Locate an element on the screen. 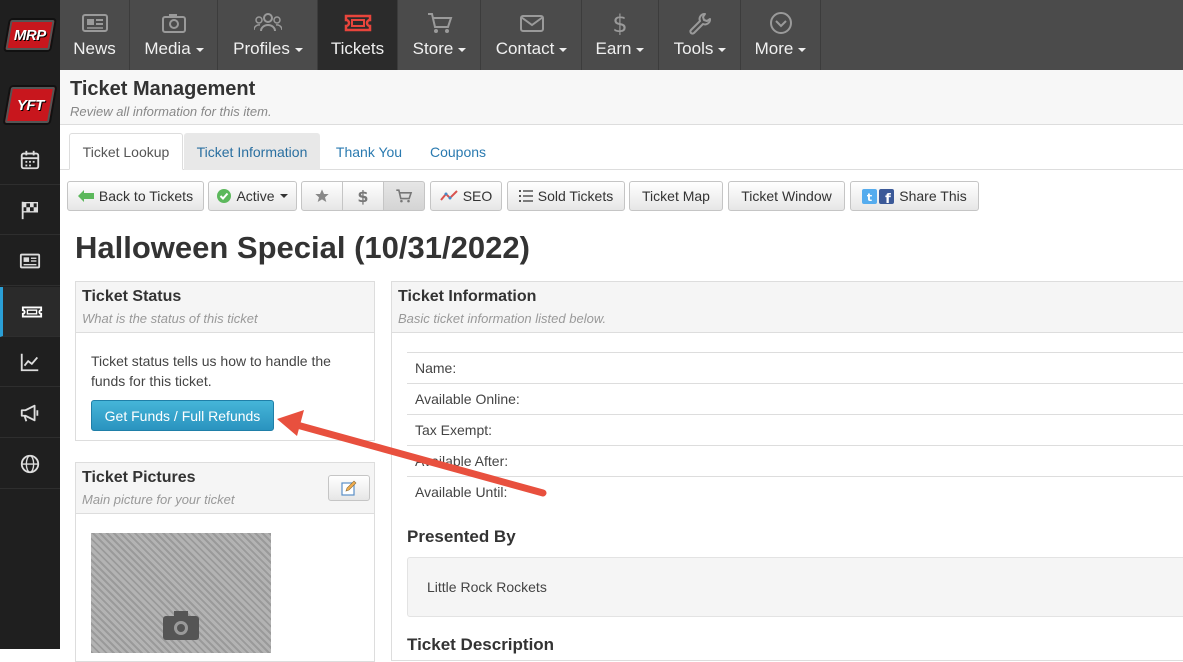  ticket-information-subtitle: Basic ticket information listed below. is located at coordinates (502, 318).